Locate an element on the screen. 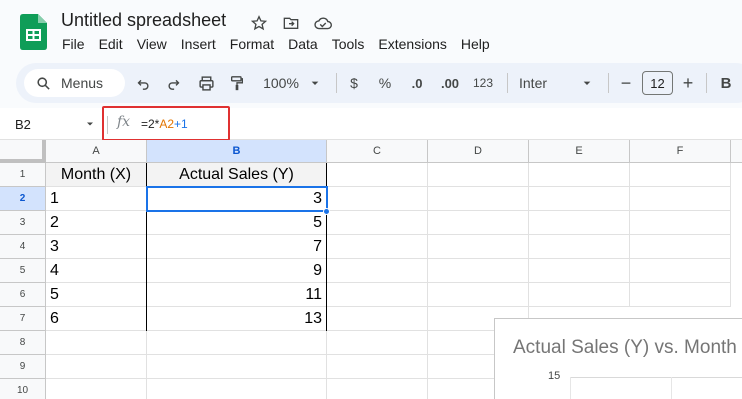  cell-a4: 3 is located at coordinates (96, 247).